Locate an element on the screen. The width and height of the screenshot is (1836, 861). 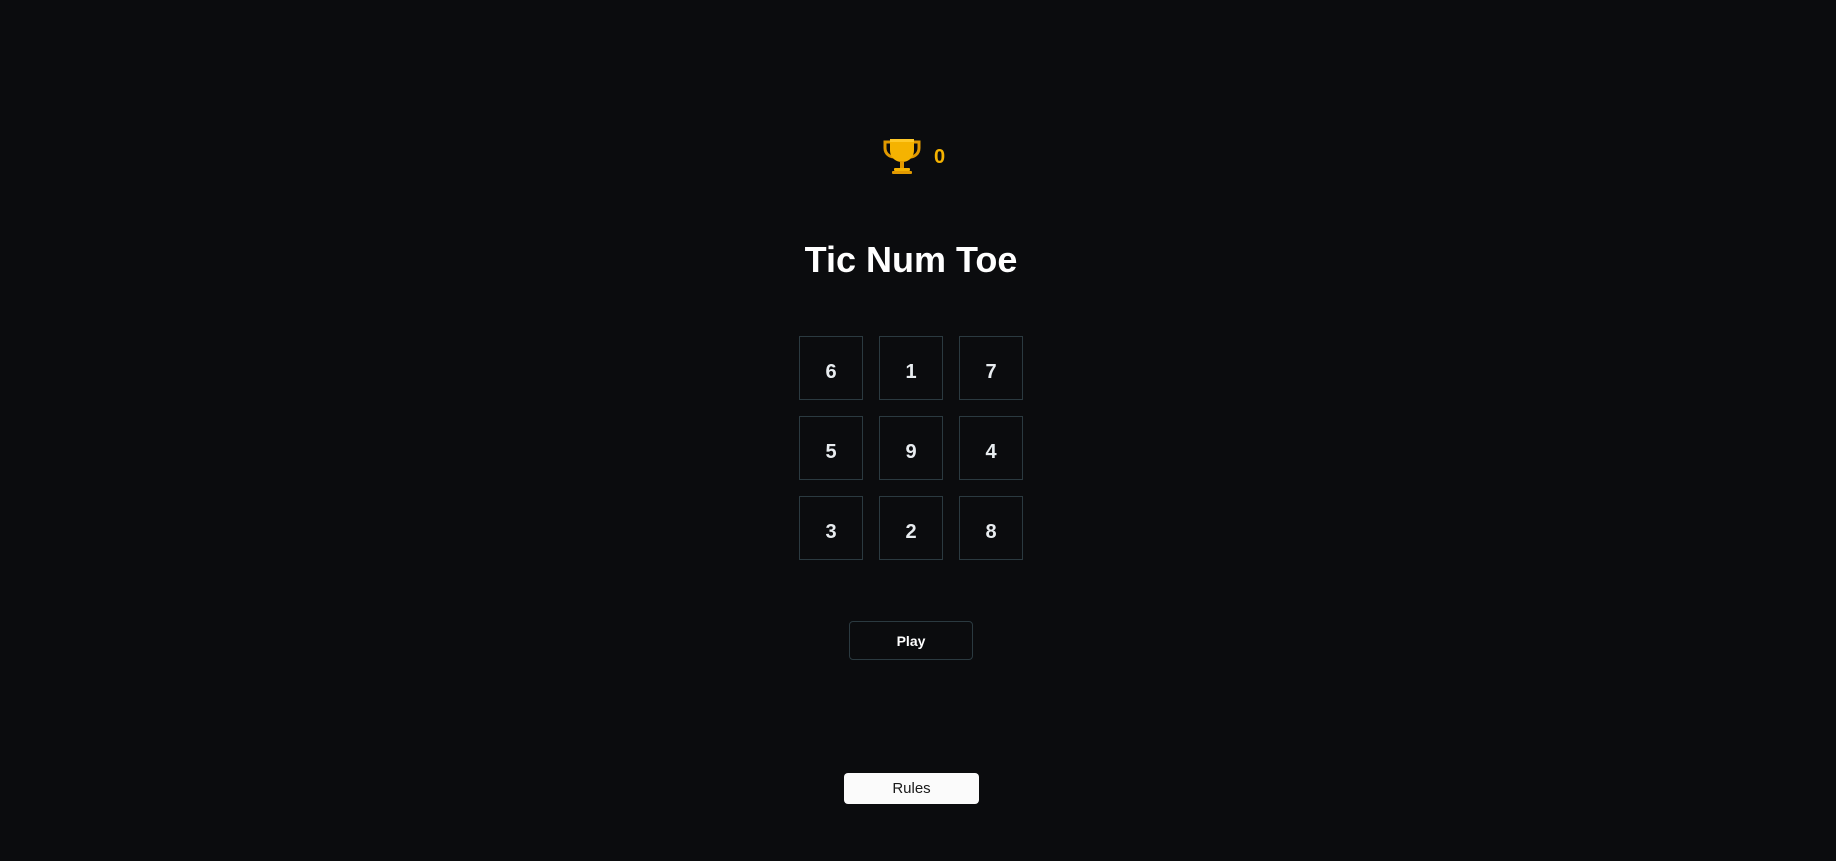
board-cell: 8 is located at coordinates (991, 528).